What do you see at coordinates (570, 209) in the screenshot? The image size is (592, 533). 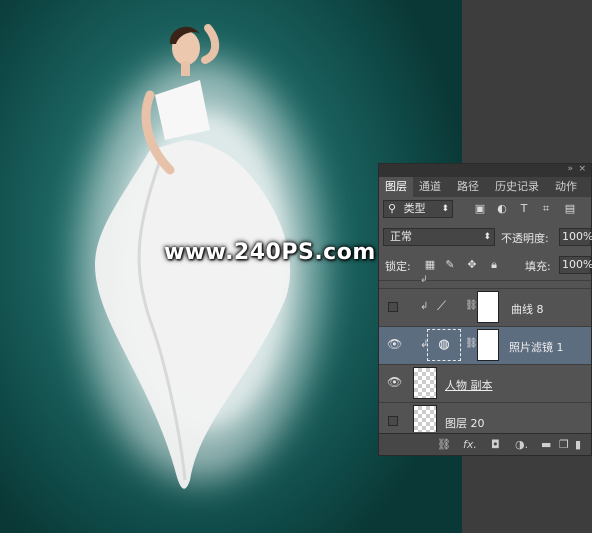 I see `smart-object-filter-icon: ▤` at bounding box center [570, 209].